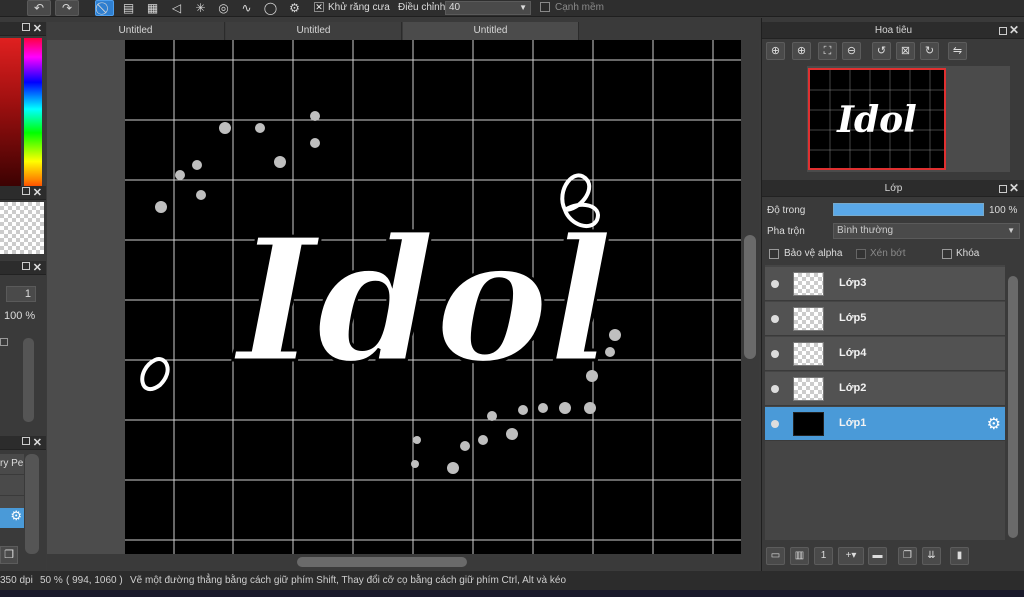 Image resolution: width=1024 pixels, height=597 pixels. I want to click on brush-size-panel-header: ✕, so click(23, 268).